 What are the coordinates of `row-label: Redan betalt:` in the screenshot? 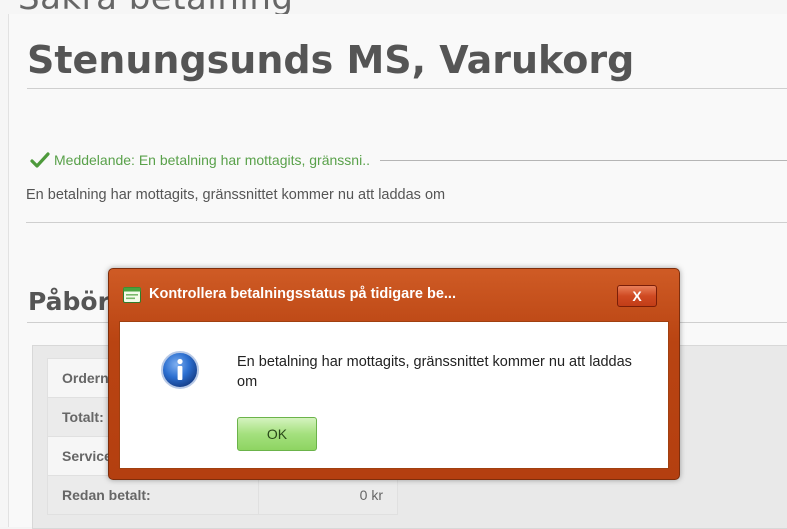 It's located at (153, 495).